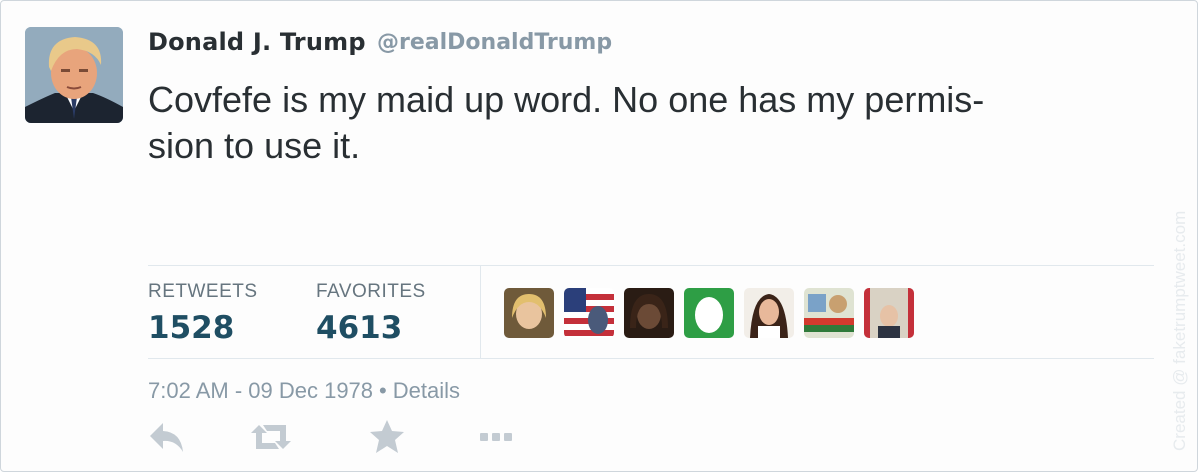 This screenshot has width=1200, height=474. Describe the element at coordinates (359, 328) in the screenshot. I see `favorites-count: 4613` at that location.